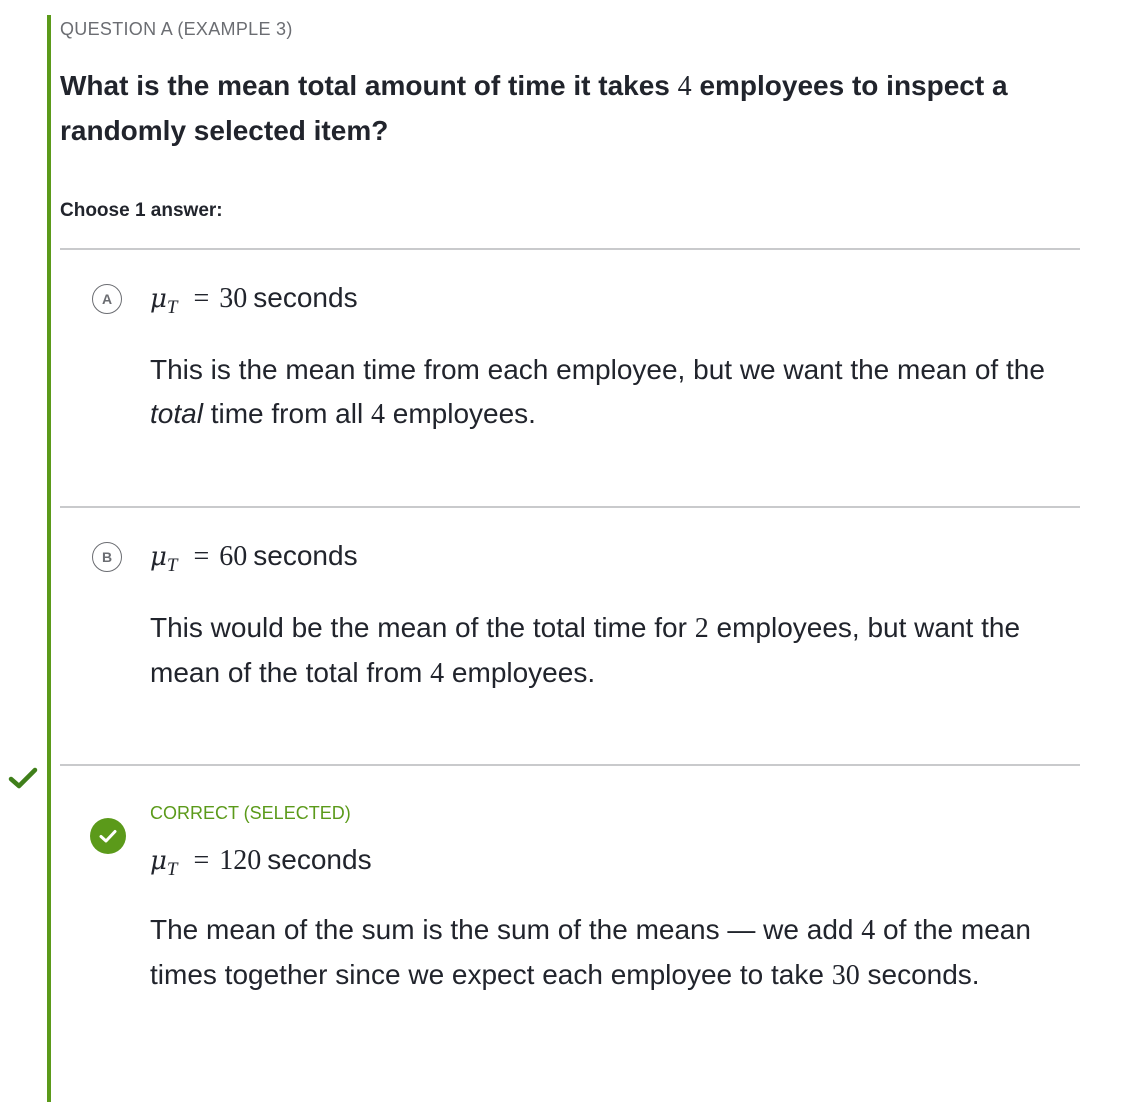  What do you see at coordinates (684, 86) in the screenshot?
I see `question-count: 4` at bounding box center [684, 86].